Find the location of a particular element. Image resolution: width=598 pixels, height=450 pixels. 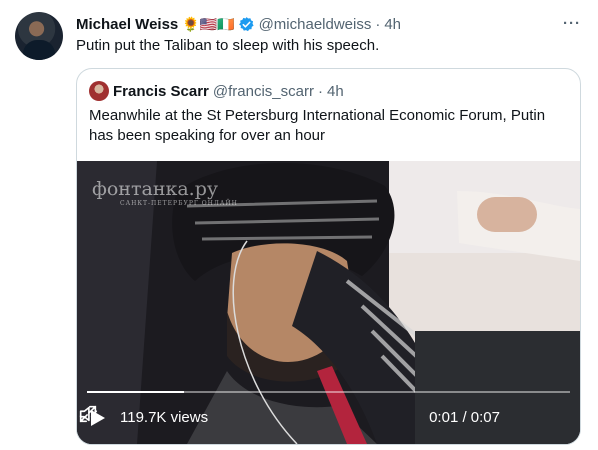

quote-header: Francis Scarr @francis_scarr · 4h is located at coordinates (328, 91).